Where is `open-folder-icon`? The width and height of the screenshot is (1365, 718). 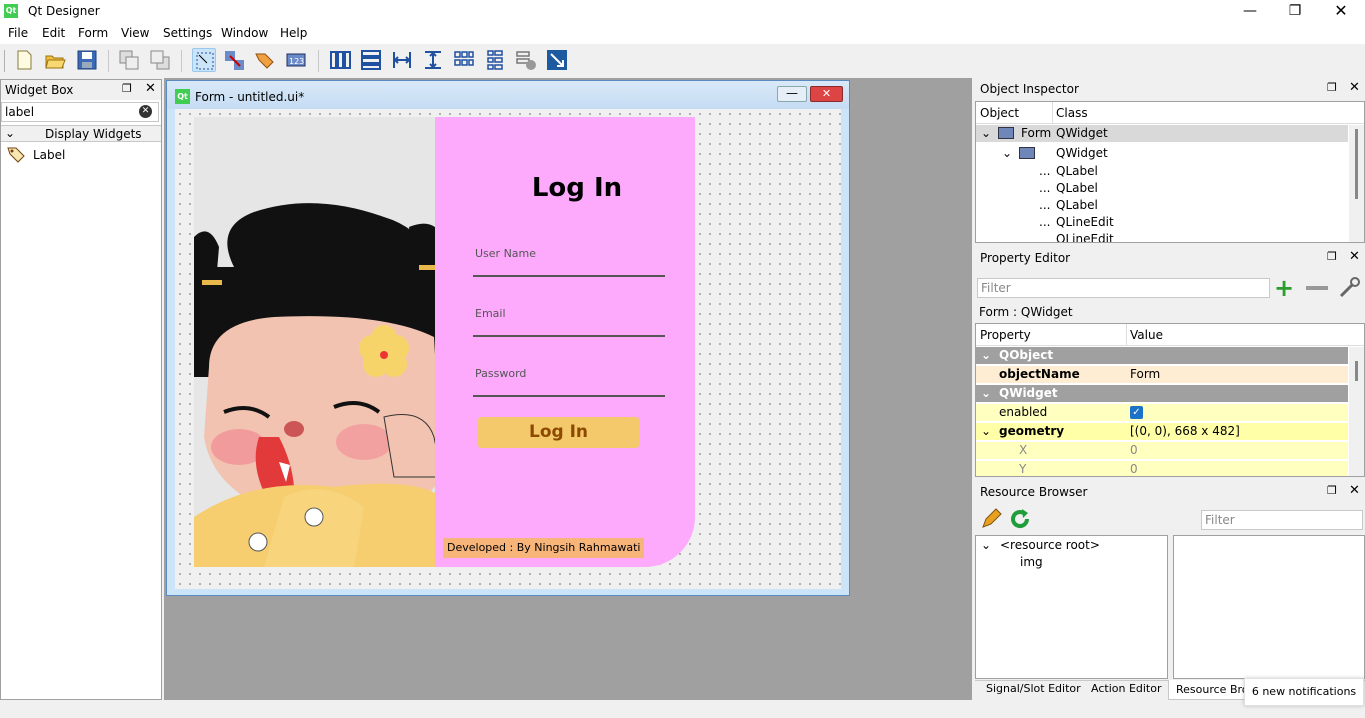
open-folder-icon is located at coordinates (55, 60).